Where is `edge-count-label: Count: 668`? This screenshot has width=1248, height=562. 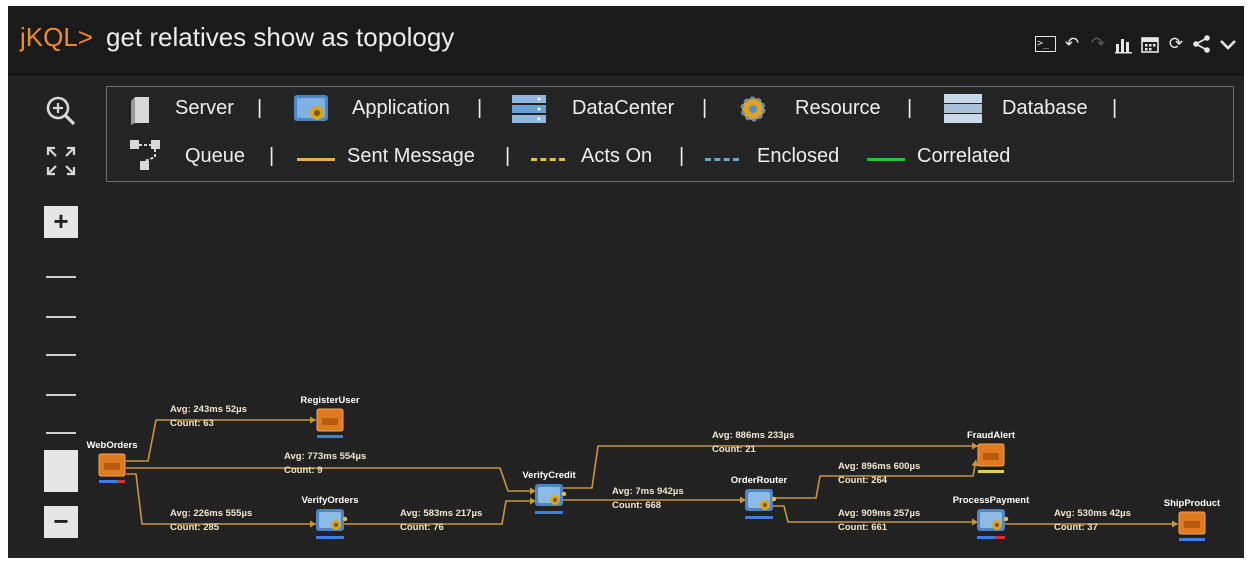 edge-count-label: Count: 668 is located at coordinates (636, 505).